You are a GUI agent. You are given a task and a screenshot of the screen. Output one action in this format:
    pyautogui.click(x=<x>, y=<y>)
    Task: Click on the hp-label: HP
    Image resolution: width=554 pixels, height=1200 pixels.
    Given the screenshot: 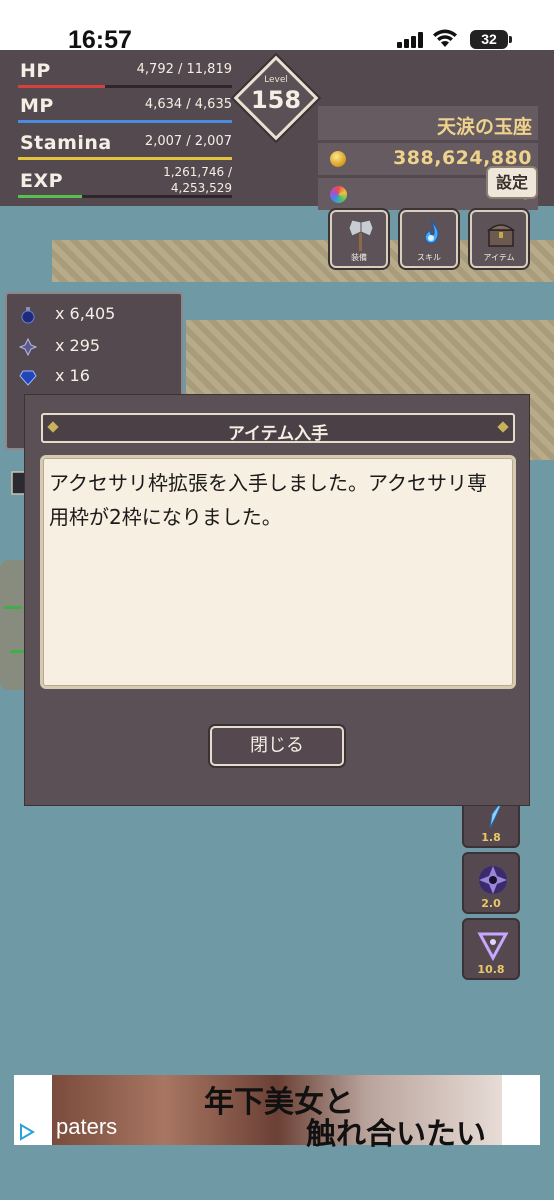 What is the action you would take?
    pyautogui.click(x=35, y=71)
    